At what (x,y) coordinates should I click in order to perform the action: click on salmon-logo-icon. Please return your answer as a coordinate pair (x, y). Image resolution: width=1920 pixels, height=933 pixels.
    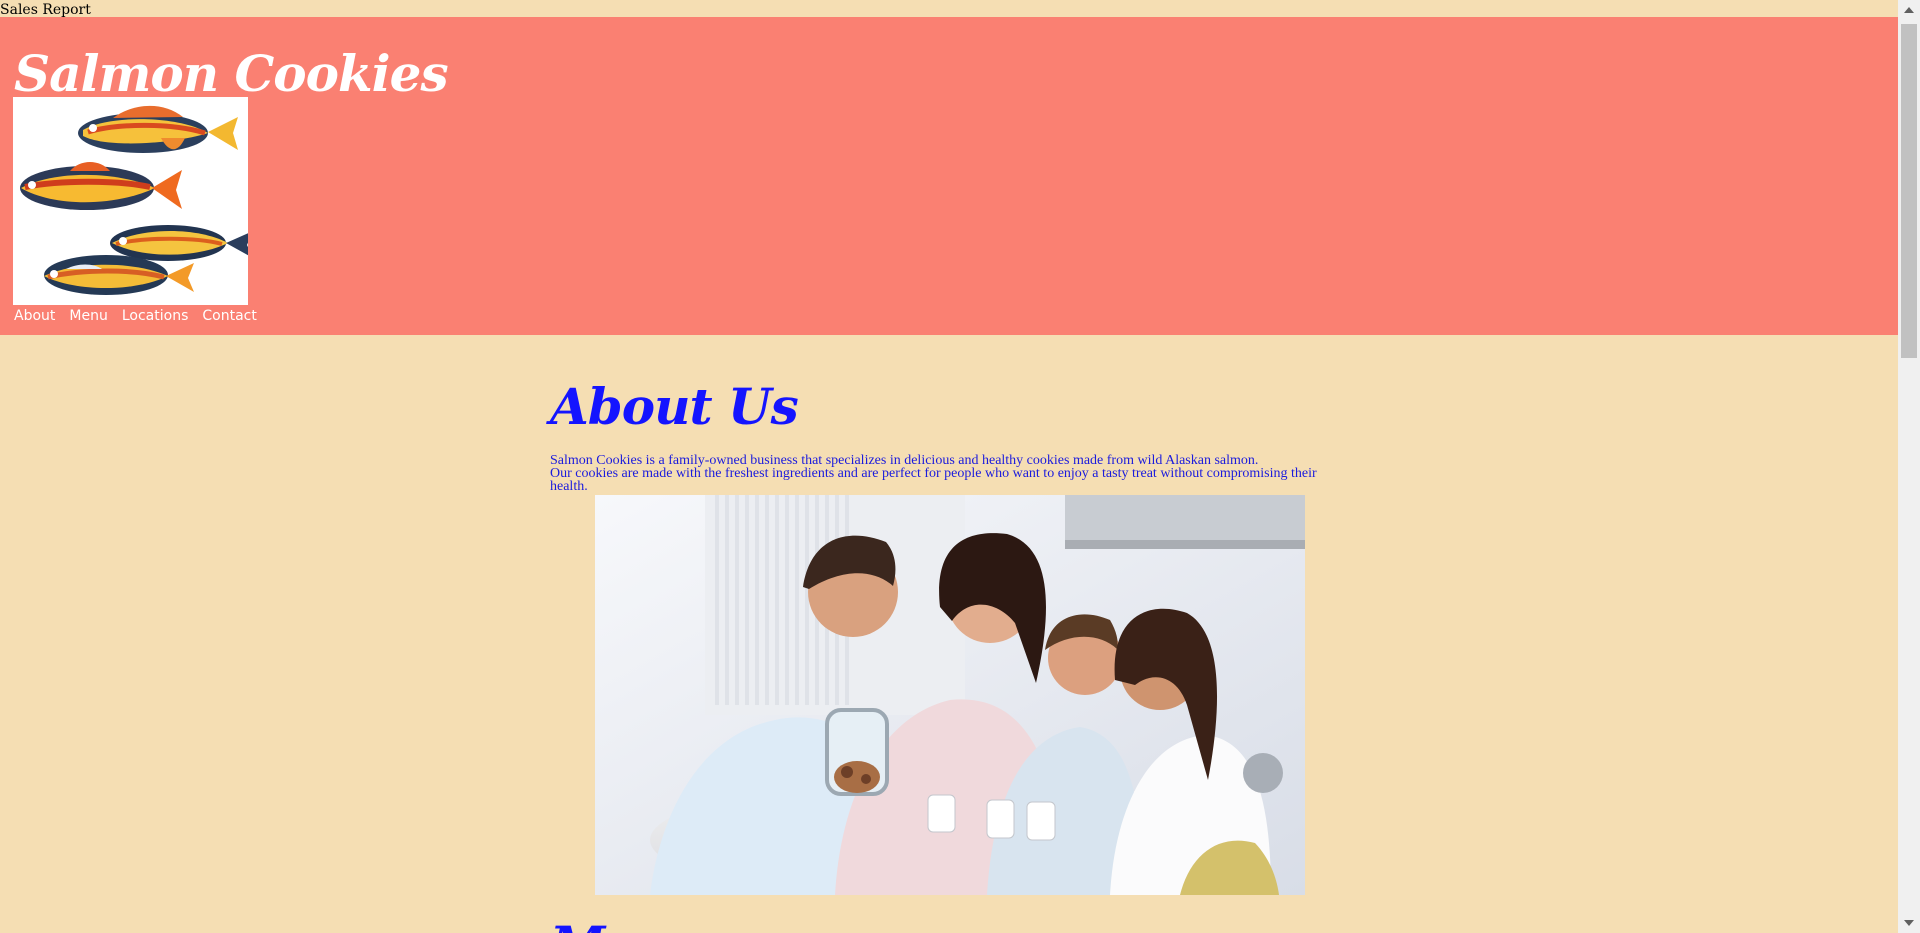
    Looking at the image, I should click on (130, 201).